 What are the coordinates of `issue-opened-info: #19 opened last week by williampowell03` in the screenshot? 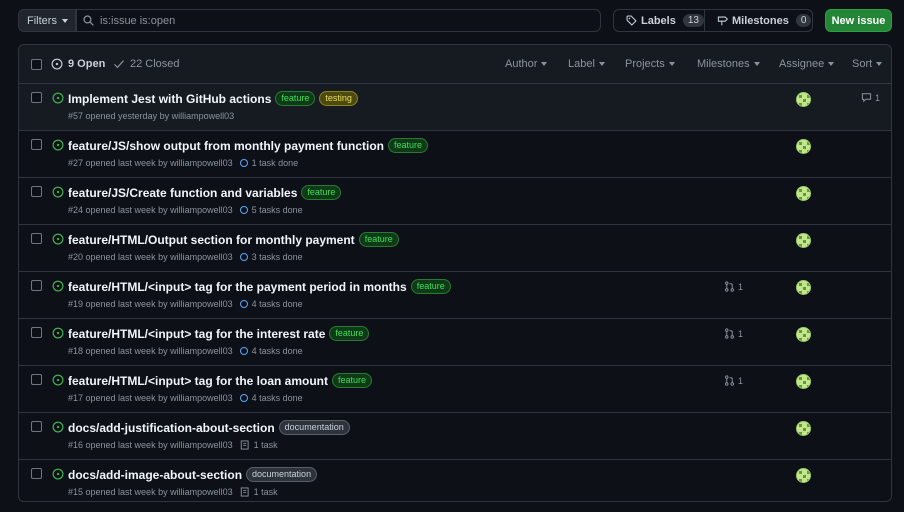 It's located at (150, 304).